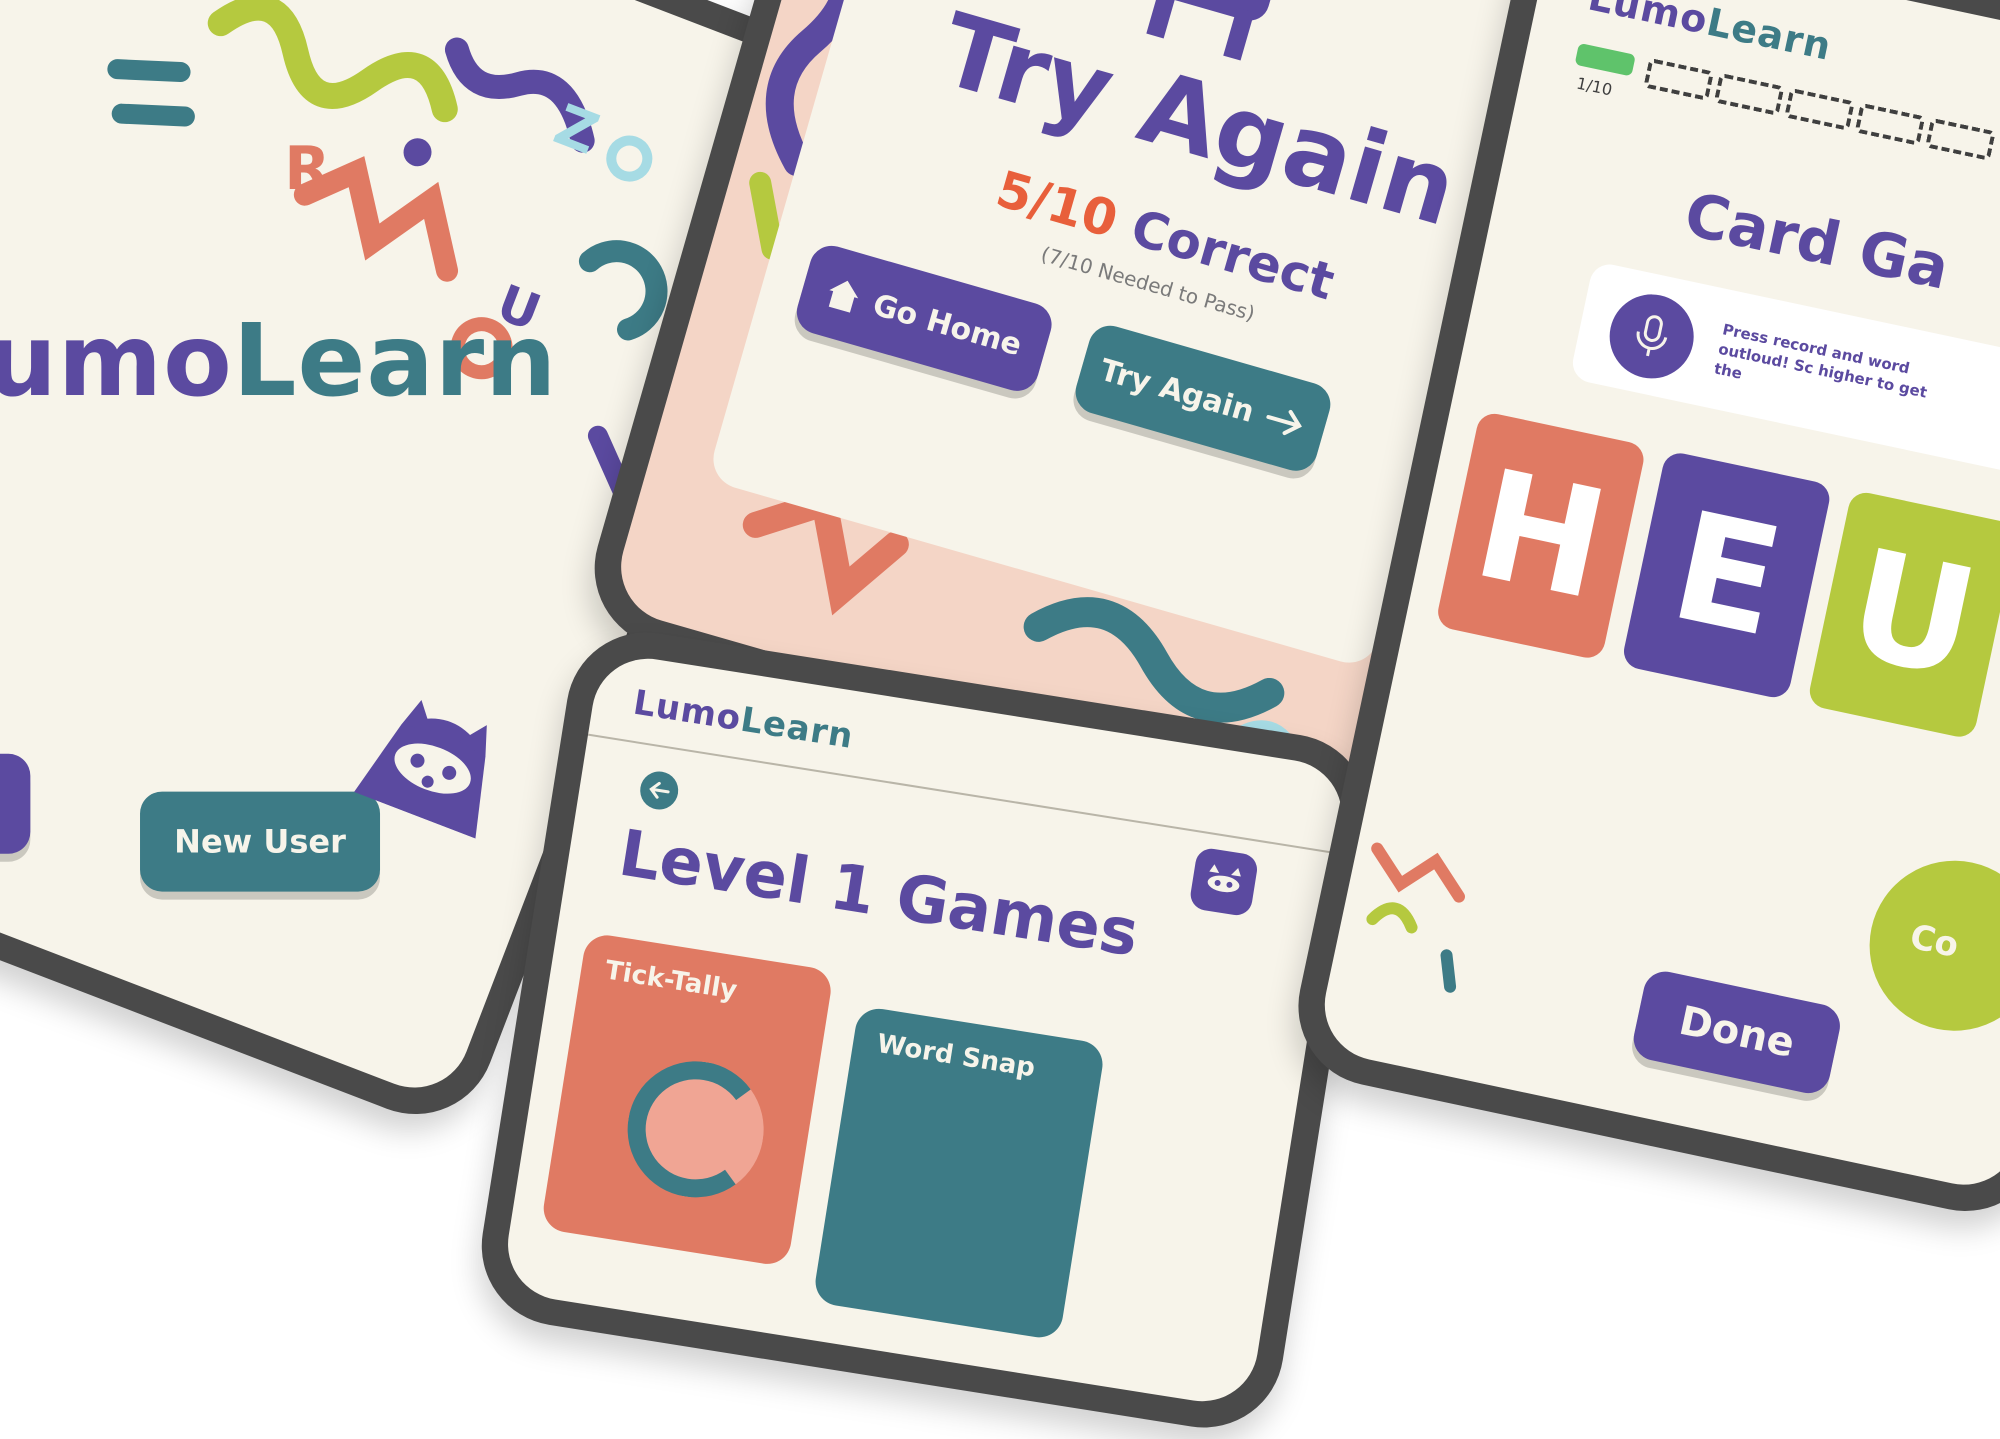 The height and width of the screenshot is (1439, 2000). I want to click on done-button: Done, so click(1737, 1032).